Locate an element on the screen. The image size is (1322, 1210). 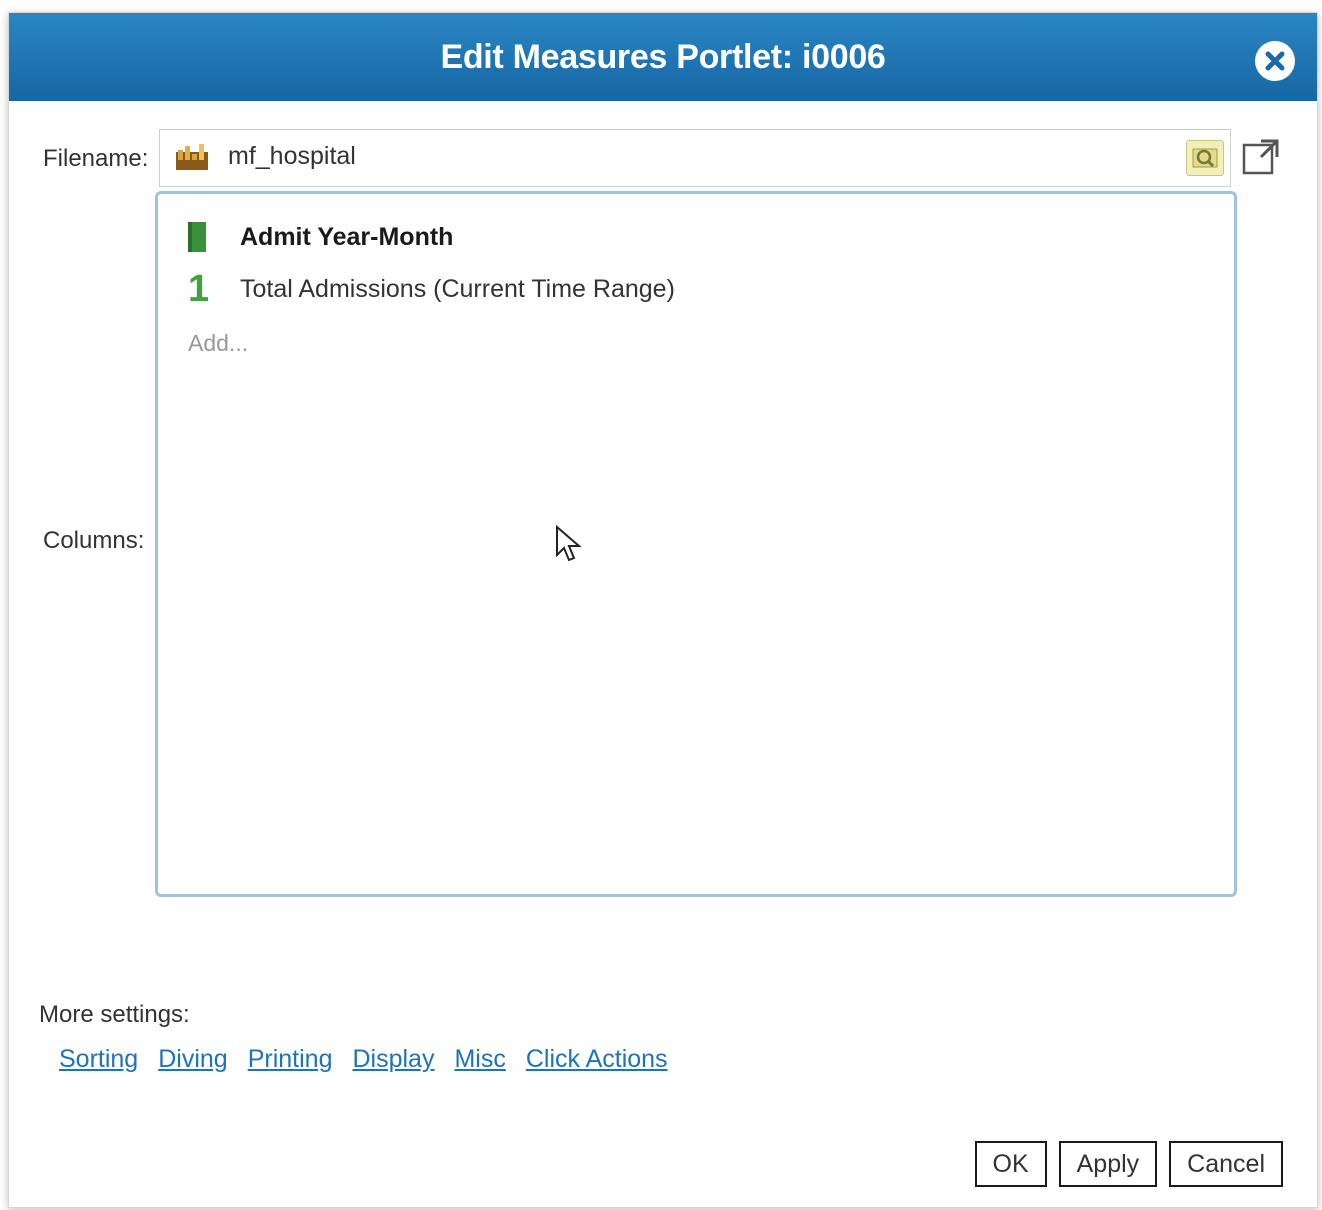
display-link: Display is located at coordinates (393, 1059).